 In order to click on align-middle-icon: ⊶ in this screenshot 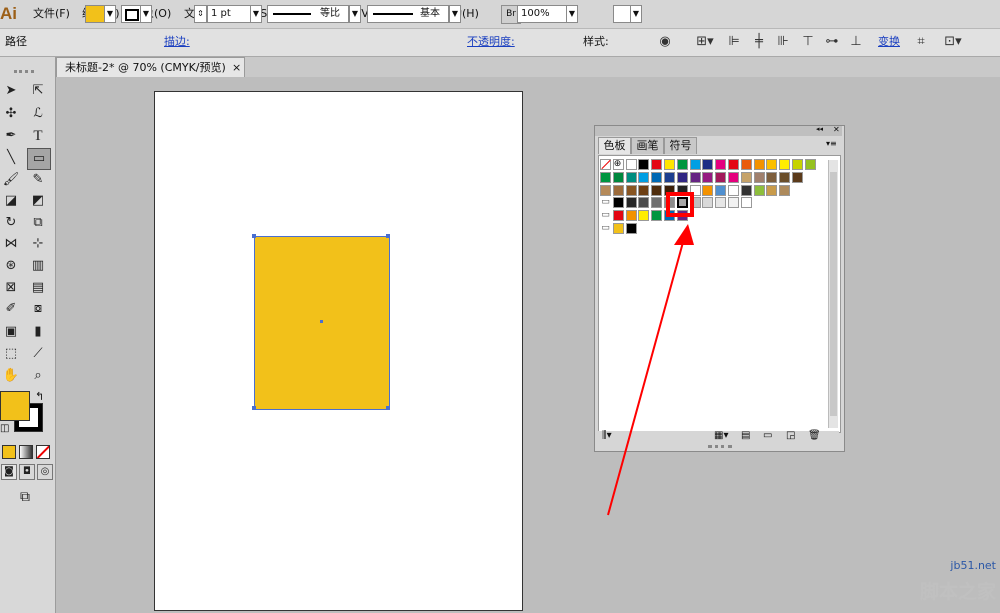, I will do `click(832, 42)`.